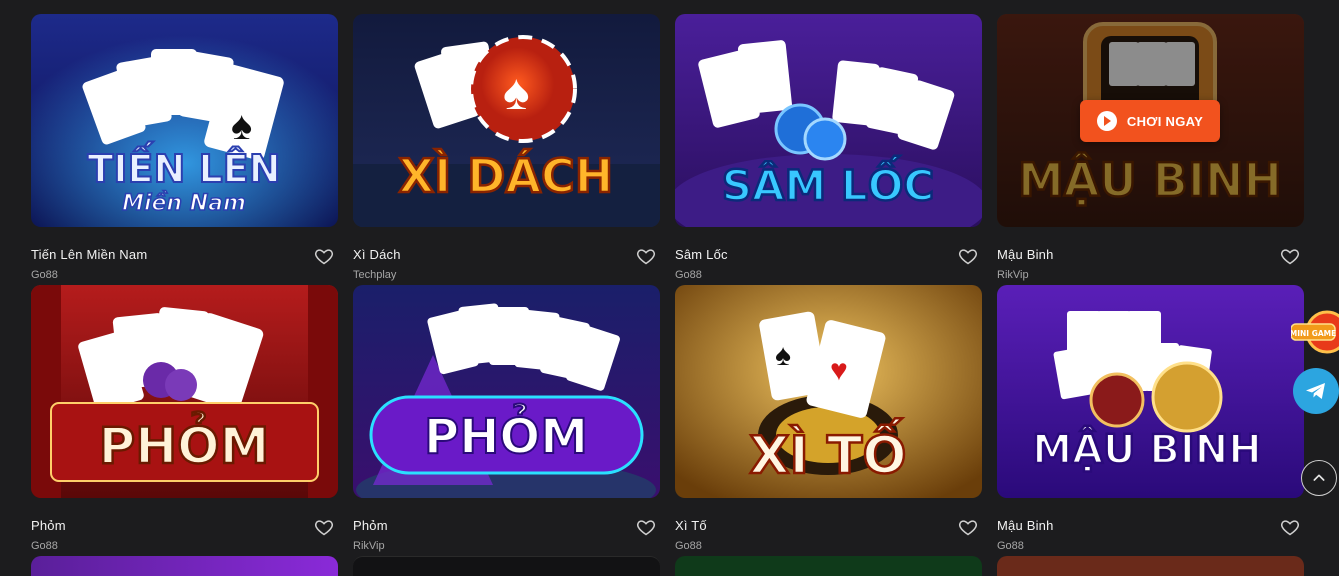 This screenshot has height=576, width=1339. I want to click on game-title: Sâm Lốc, so click(701, 254).